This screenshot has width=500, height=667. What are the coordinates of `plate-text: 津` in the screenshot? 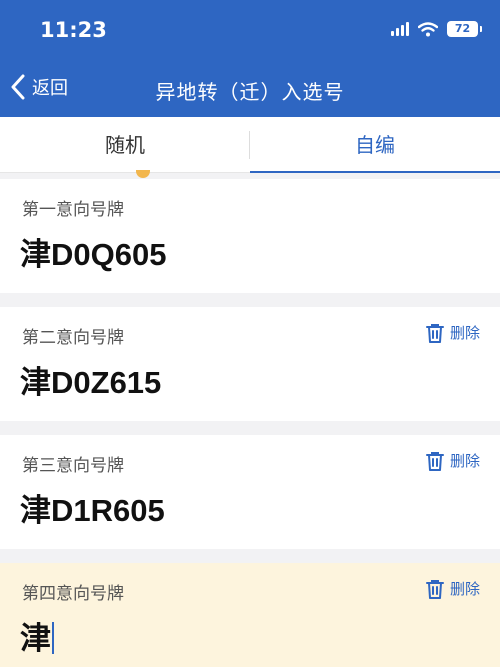 It's located at (35, 638).